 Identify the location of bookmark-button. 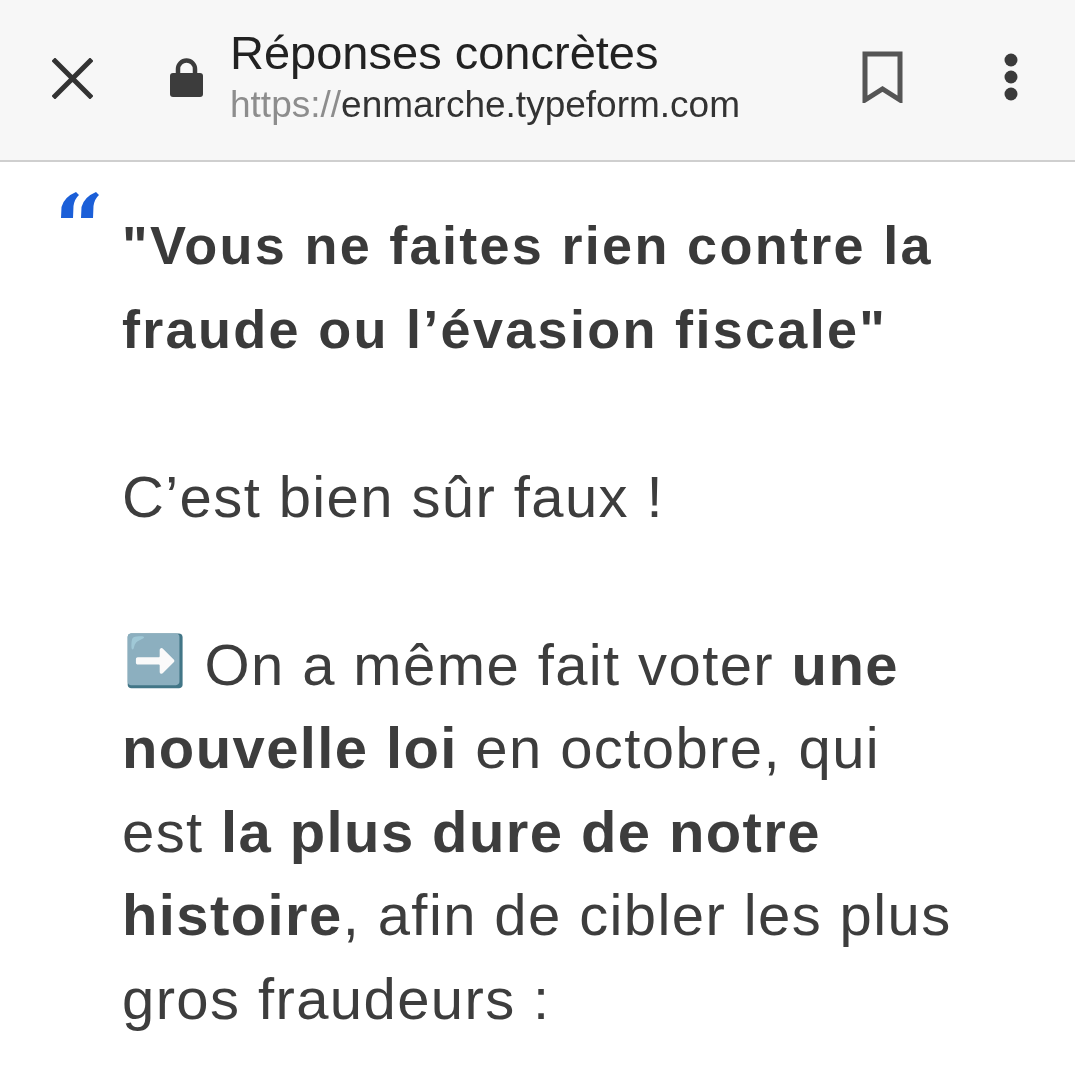
(882, 77).